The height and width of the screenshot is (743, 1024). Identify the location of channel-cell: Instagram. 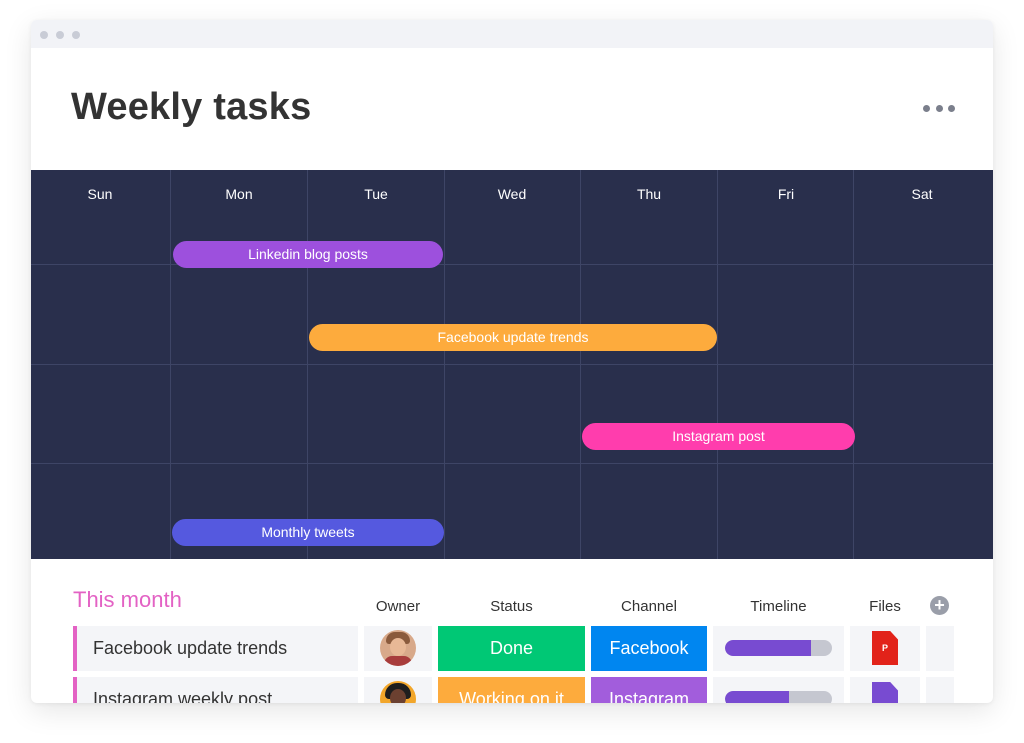
(649, 690).